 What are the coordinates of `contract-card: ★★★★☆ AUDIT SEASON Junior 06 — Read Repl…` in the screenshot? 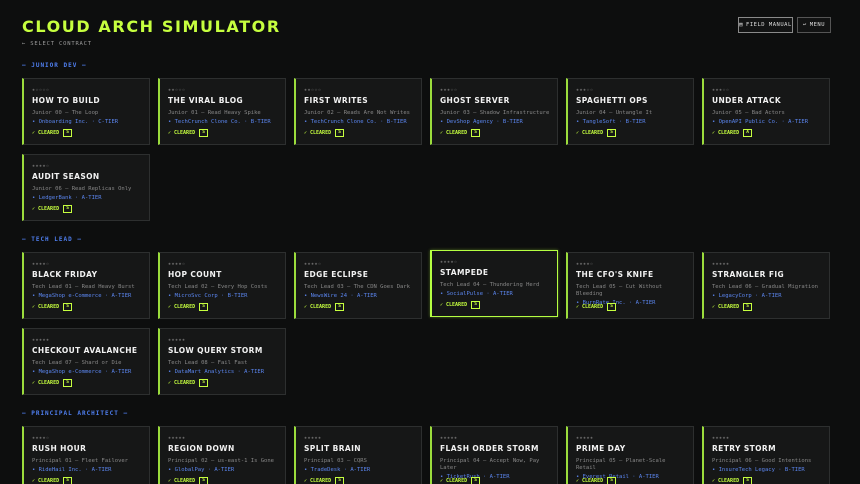 It's located at (86, 187).